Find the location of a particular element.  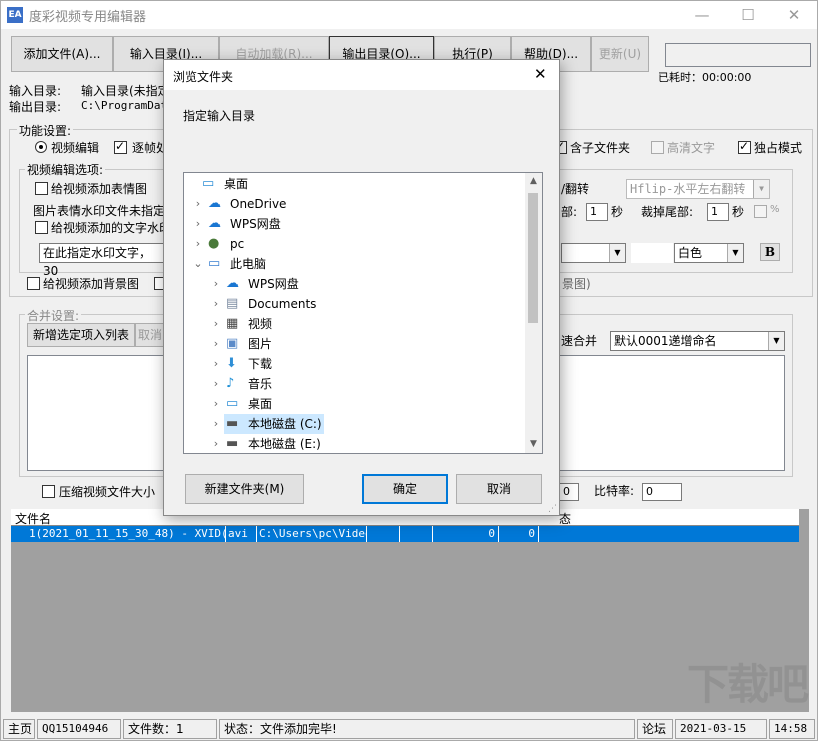

status-date: 2021-03-15 is located at coordinates (721, 729).